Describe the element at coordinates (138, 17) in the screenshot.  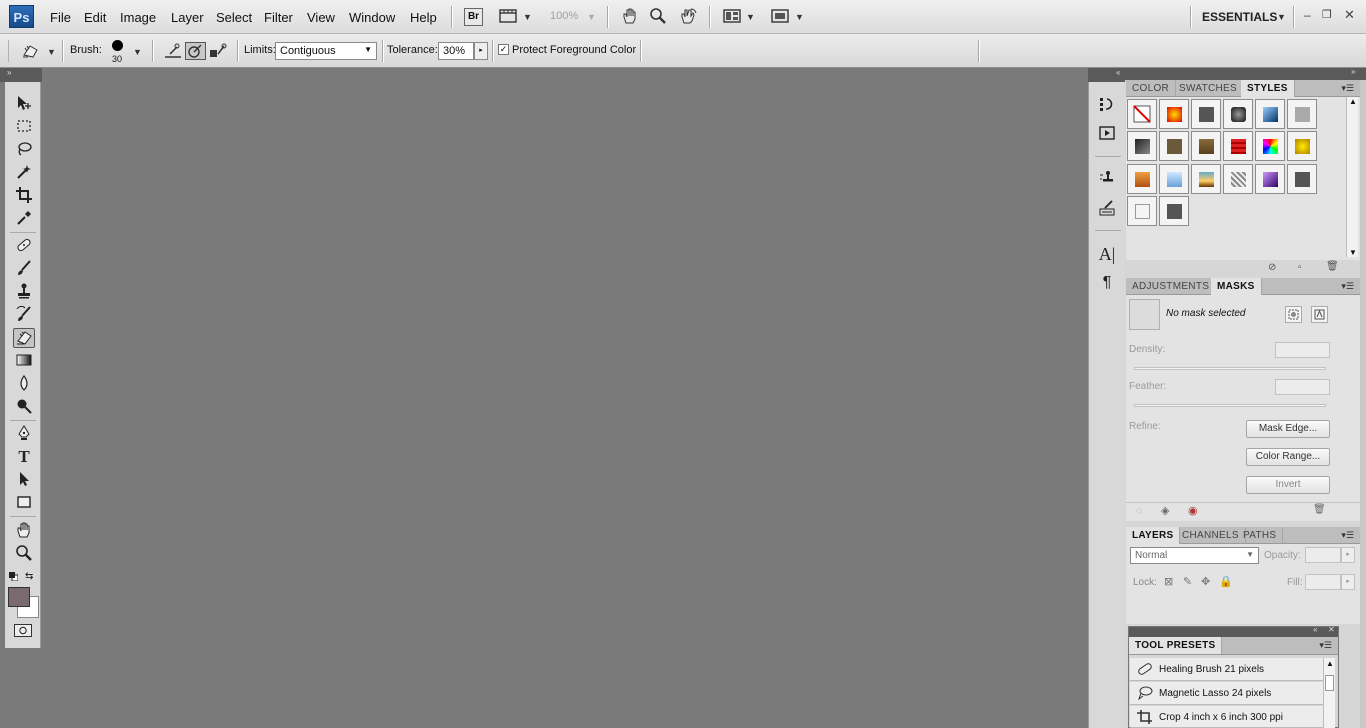
I see `menu-image: Image` at that location.